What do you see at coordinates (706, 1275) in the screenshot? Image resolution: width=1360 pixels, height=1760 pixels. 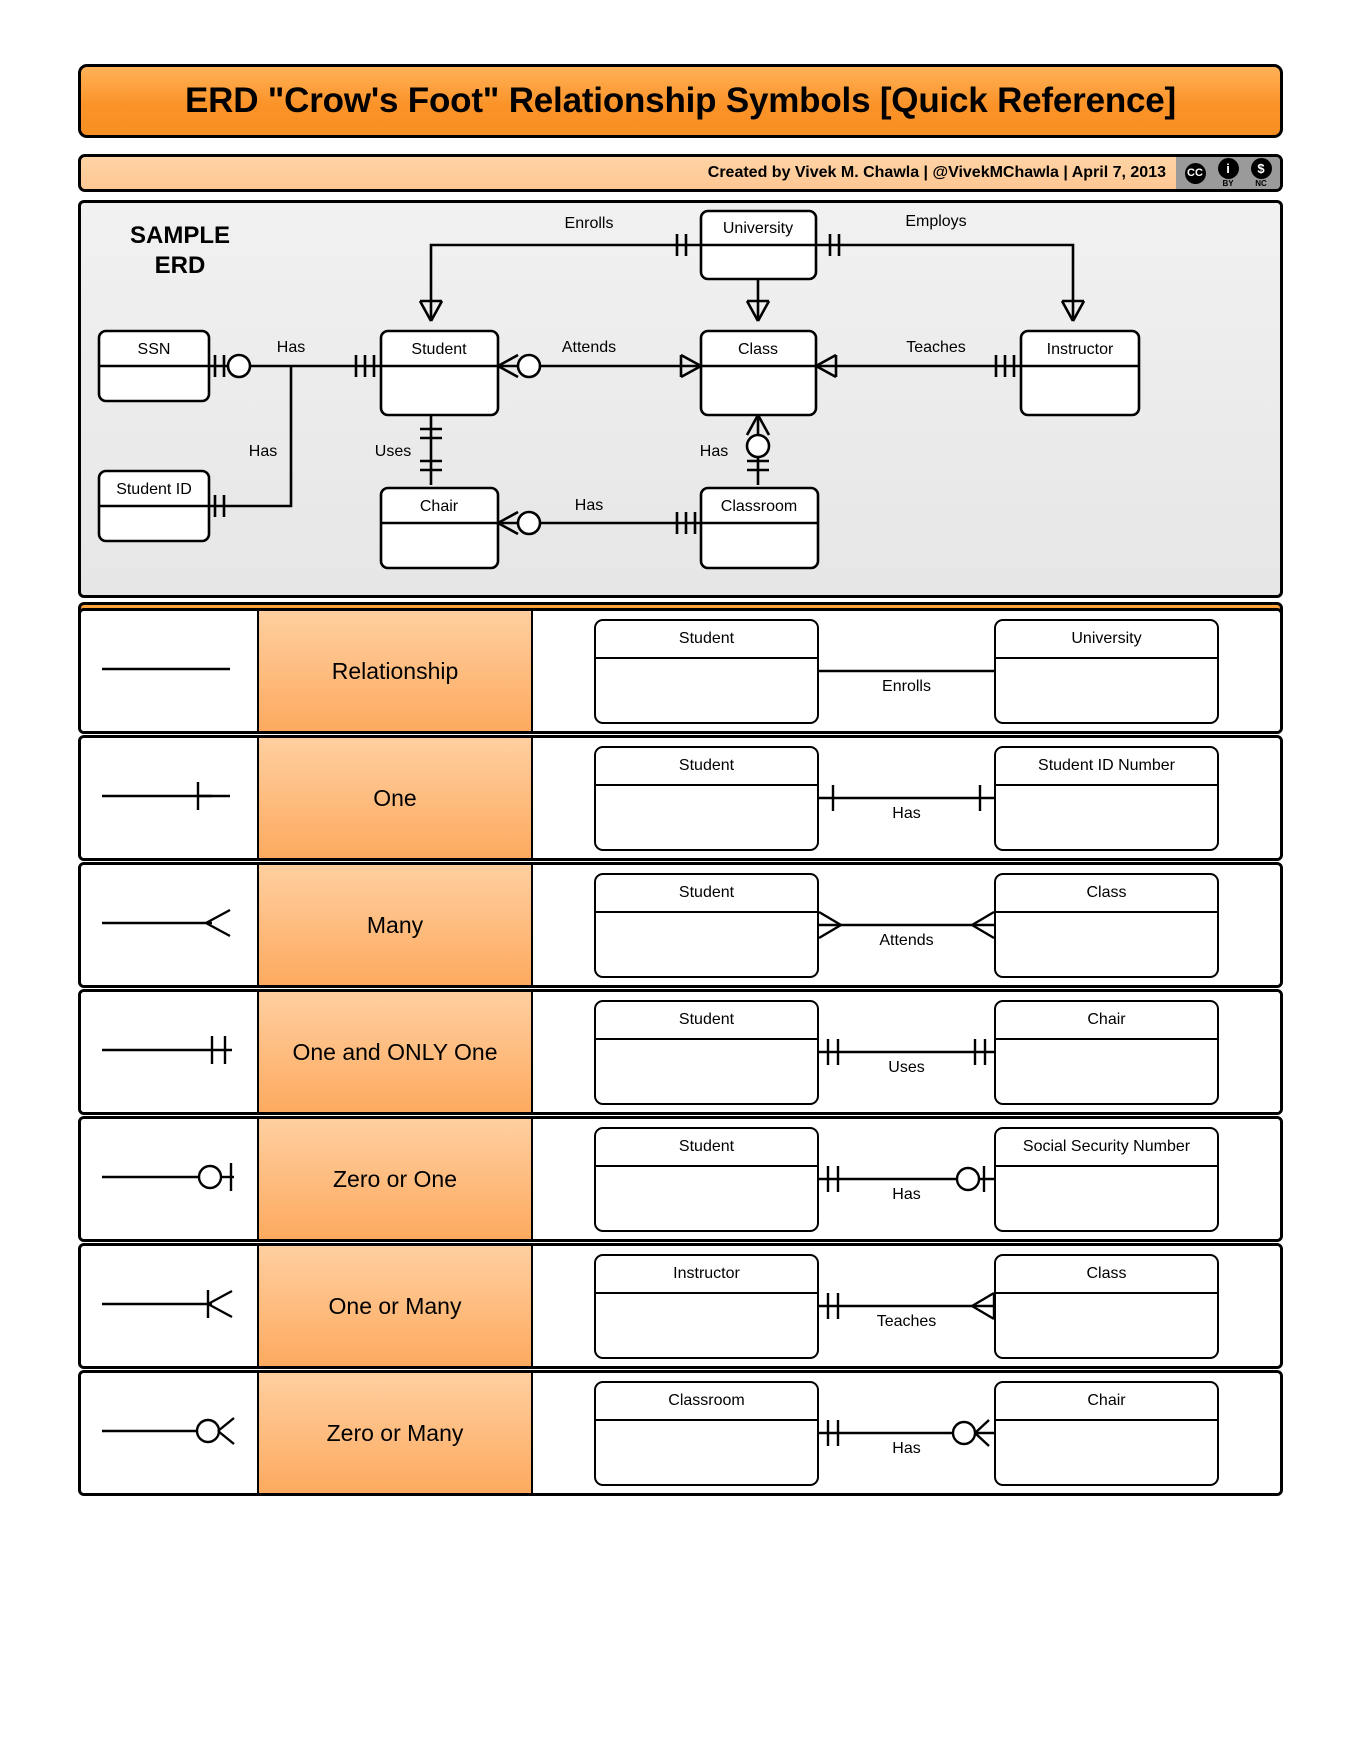 I see `entity-name: Instructor` at bounding box center [706, 1275].